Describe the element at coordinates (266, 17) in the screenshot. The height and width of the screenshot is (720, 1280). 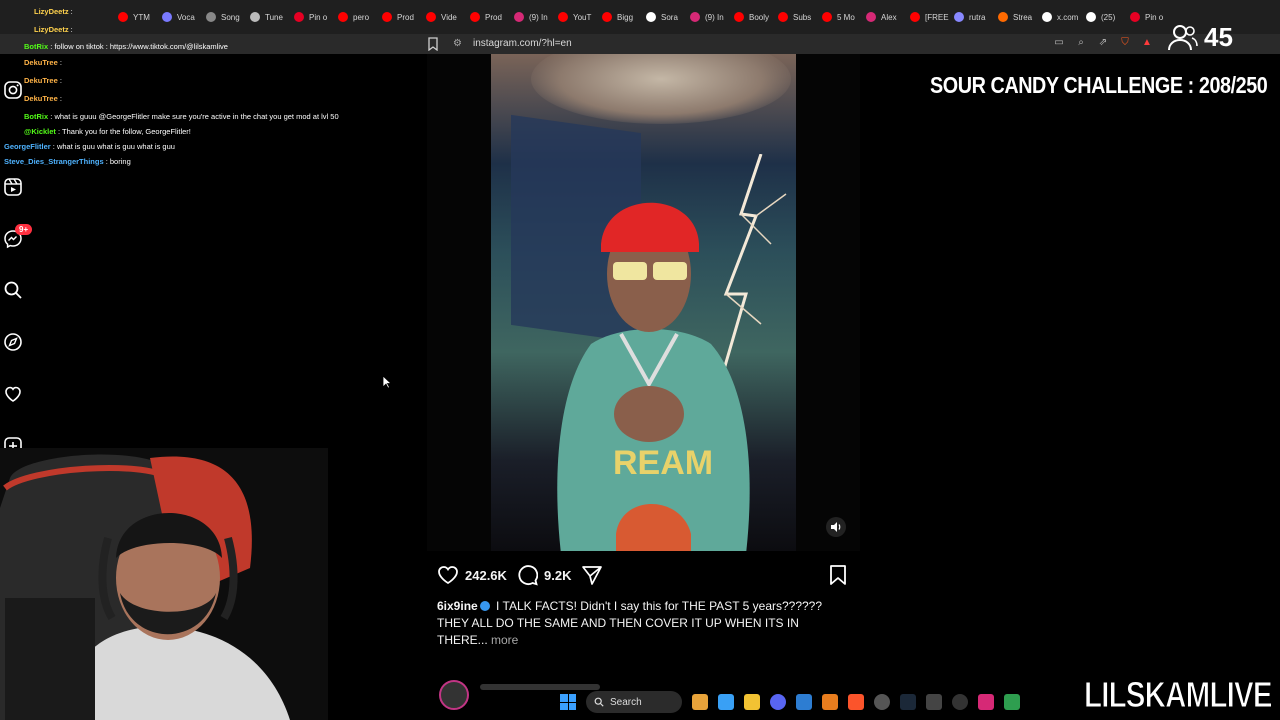
I see `browser-tab: Tune` at that location.